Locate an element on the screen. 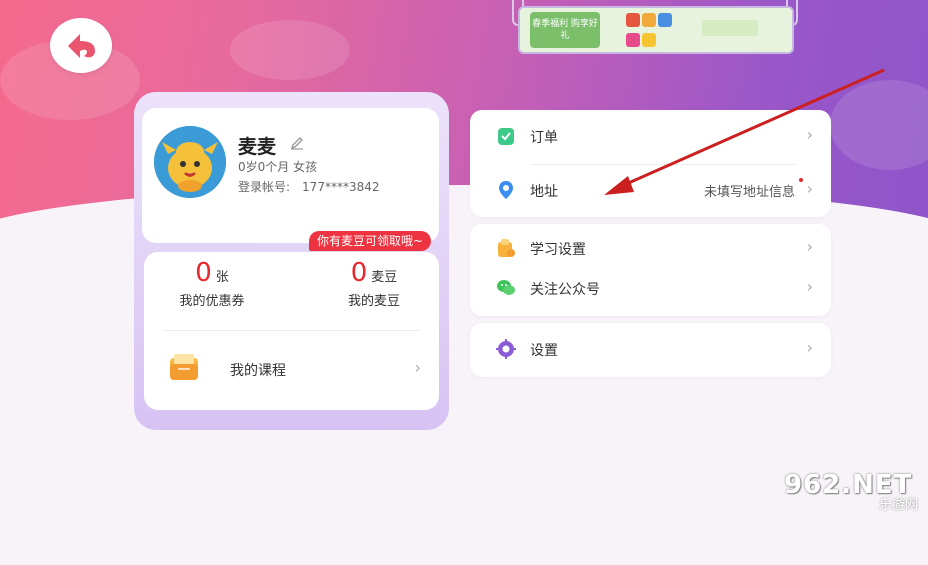 This screenshot has width=928, height=565. coupons-stat: 0张 我的优惠券 is located at coordinates (212, 283).